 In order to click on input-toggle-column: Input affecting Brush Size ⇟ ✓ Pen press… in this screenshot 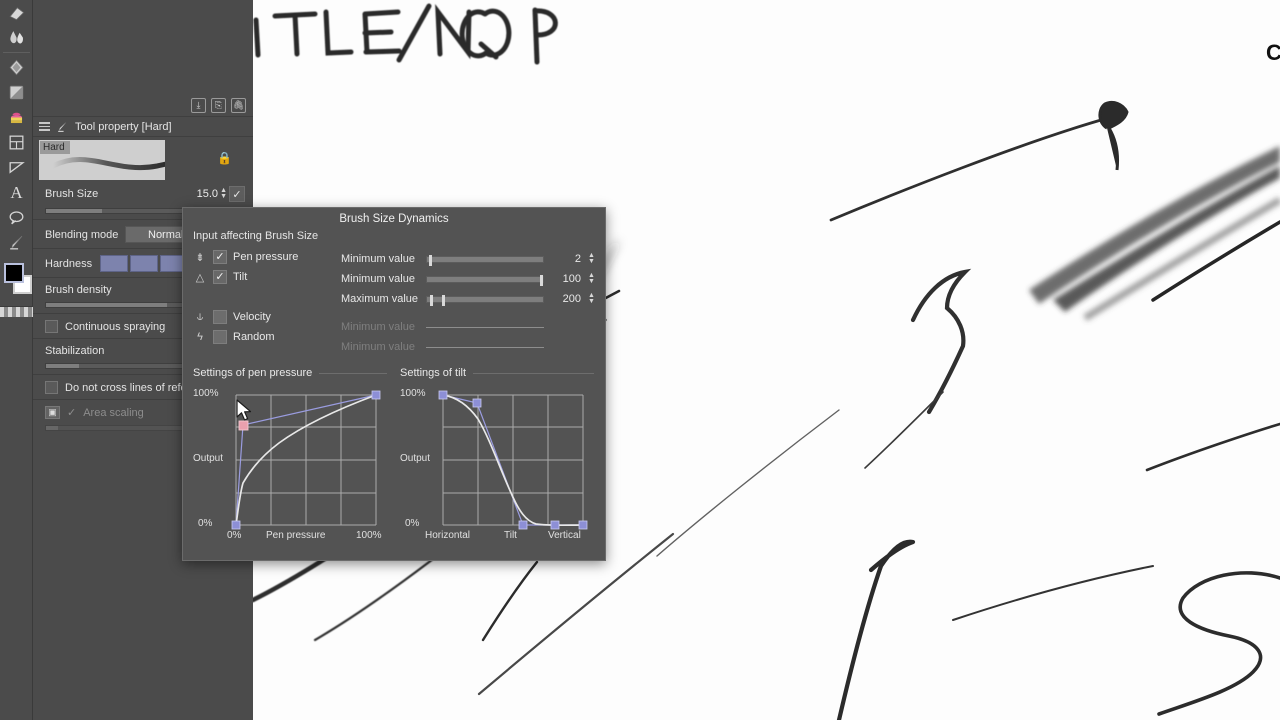, I will do `click(267, 293)`.